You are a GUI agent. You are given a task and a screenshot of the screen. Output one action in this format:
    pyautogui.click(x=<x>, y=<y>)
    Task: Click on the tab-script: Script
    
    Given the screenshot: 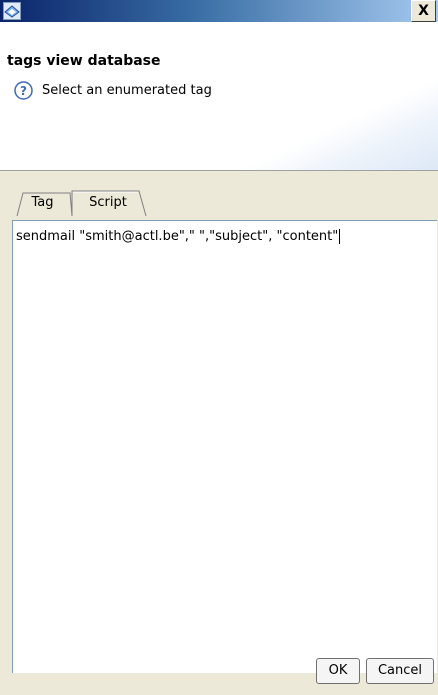 What is the action you would take?
    pyautogui.click(x=108, y=202)
    